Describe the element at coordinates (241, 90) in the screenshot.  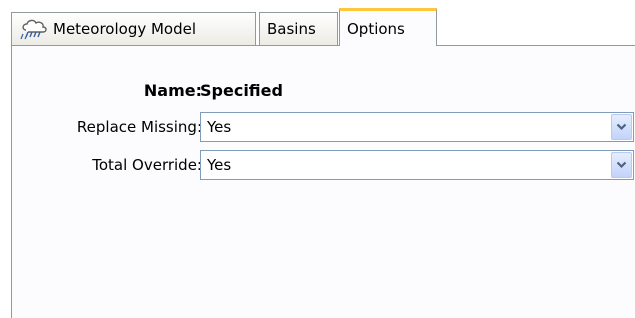
I see `name-value: Specified` at that location.